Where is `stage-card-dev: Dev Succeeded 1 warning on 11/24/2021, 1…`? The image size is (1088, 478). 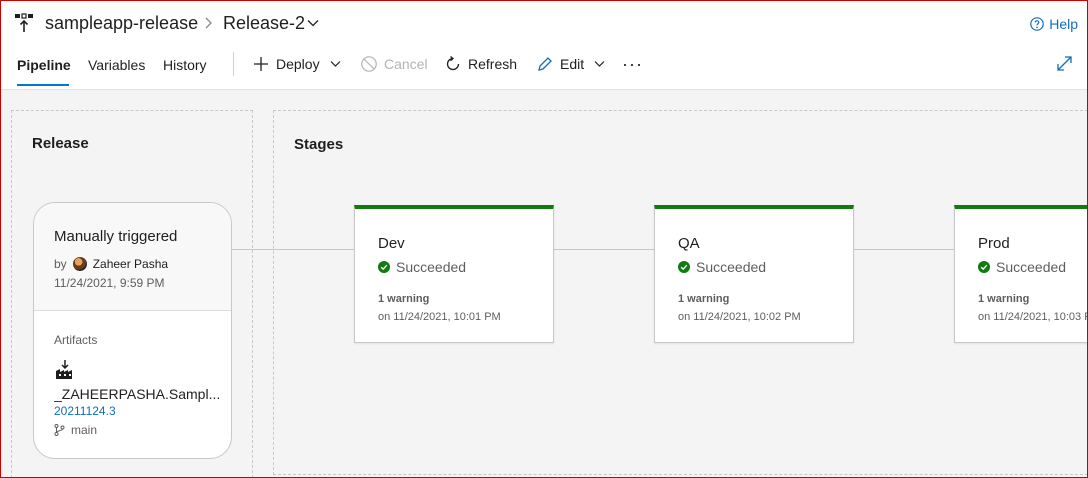
stage-card-dev: Dev Succeeded 1 warning on 11/24/2021, 1… is located at coordinates (454, 274).